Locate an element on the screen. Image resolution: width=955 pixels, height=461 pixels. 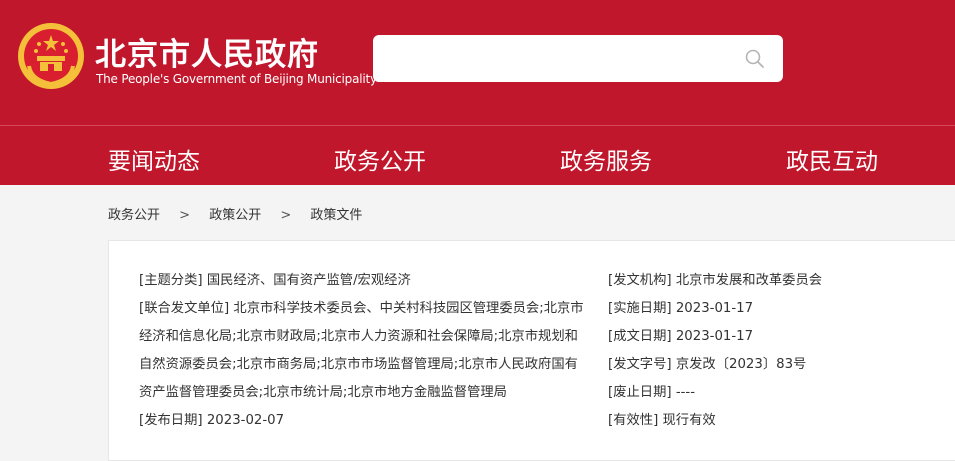
search-input is located at coordinates (578, 58).